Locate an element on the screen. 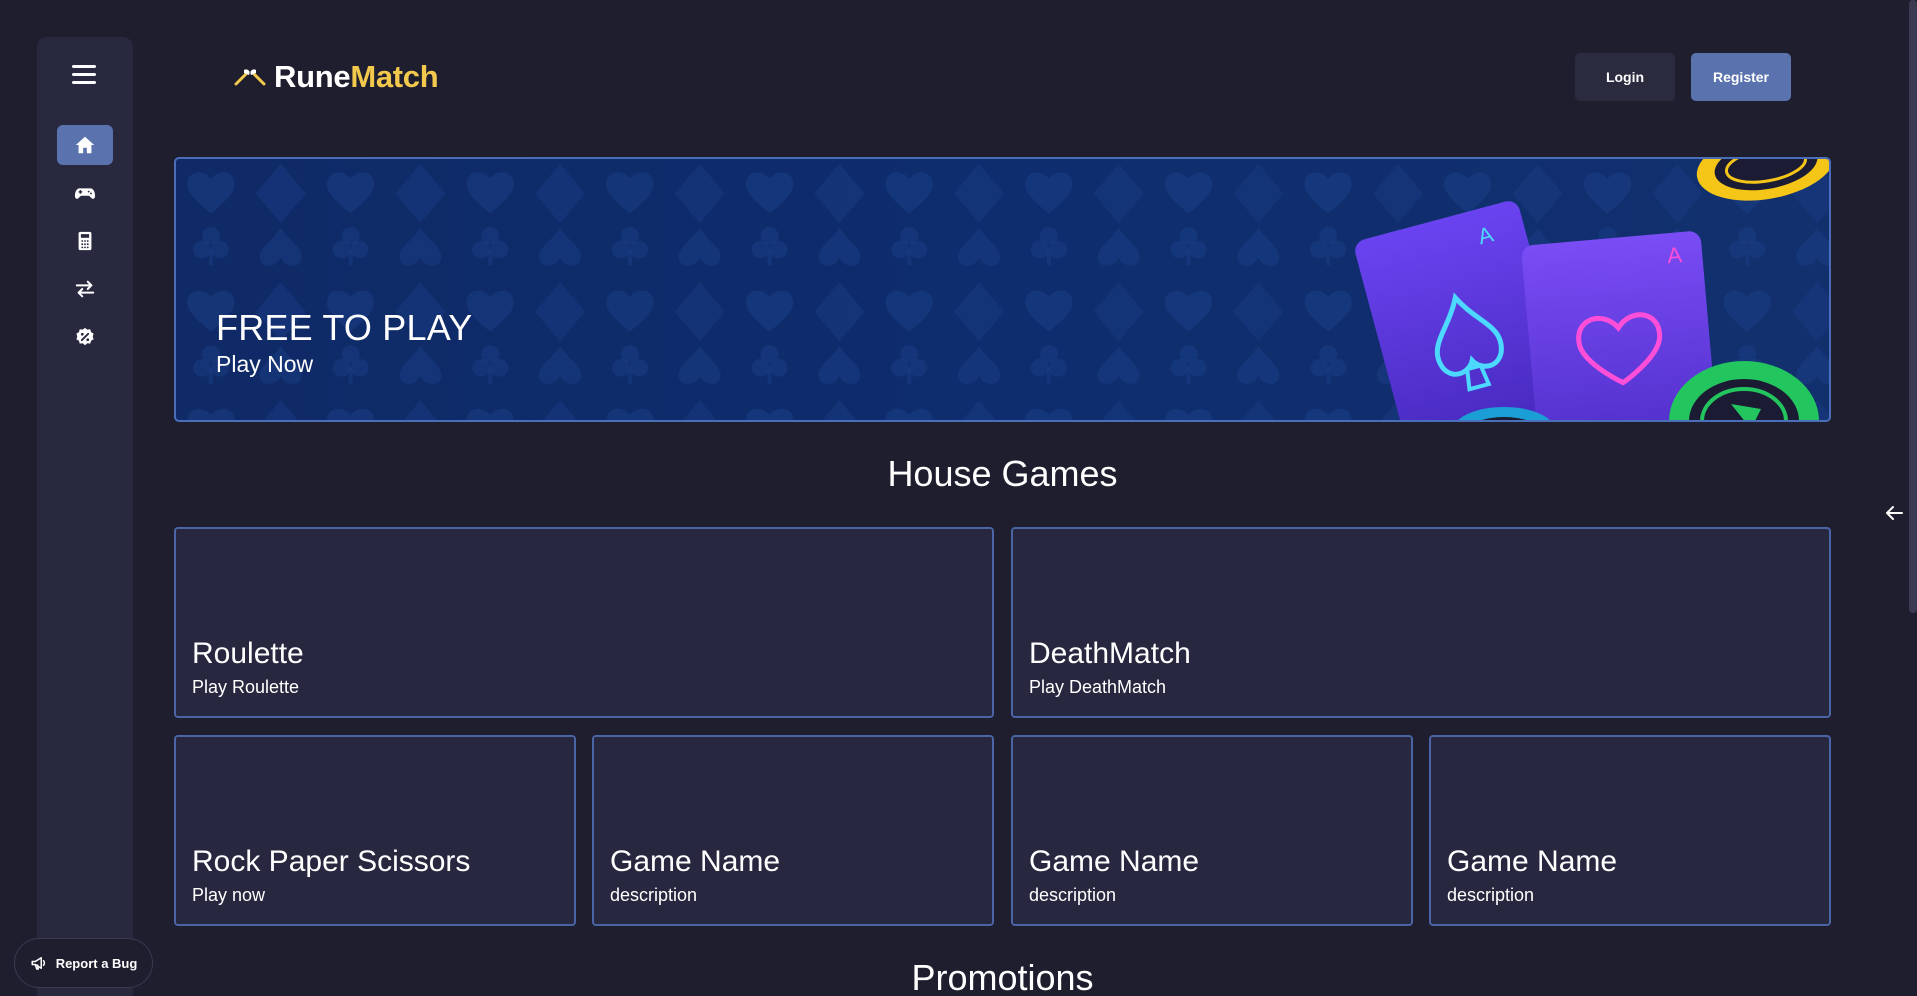  game-card-title: DeathMatch is located at coordinates (1110, 653).